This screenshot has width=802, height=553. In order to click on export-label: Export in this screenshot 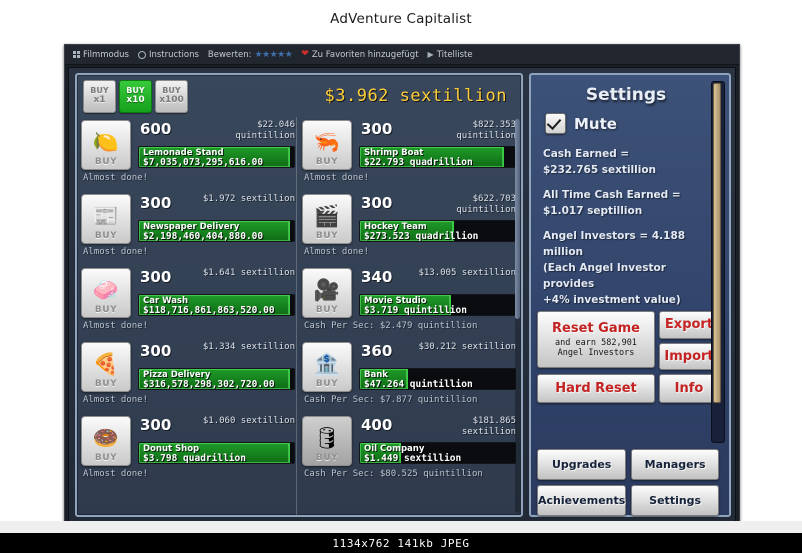, I will do `click(689, 325)`.